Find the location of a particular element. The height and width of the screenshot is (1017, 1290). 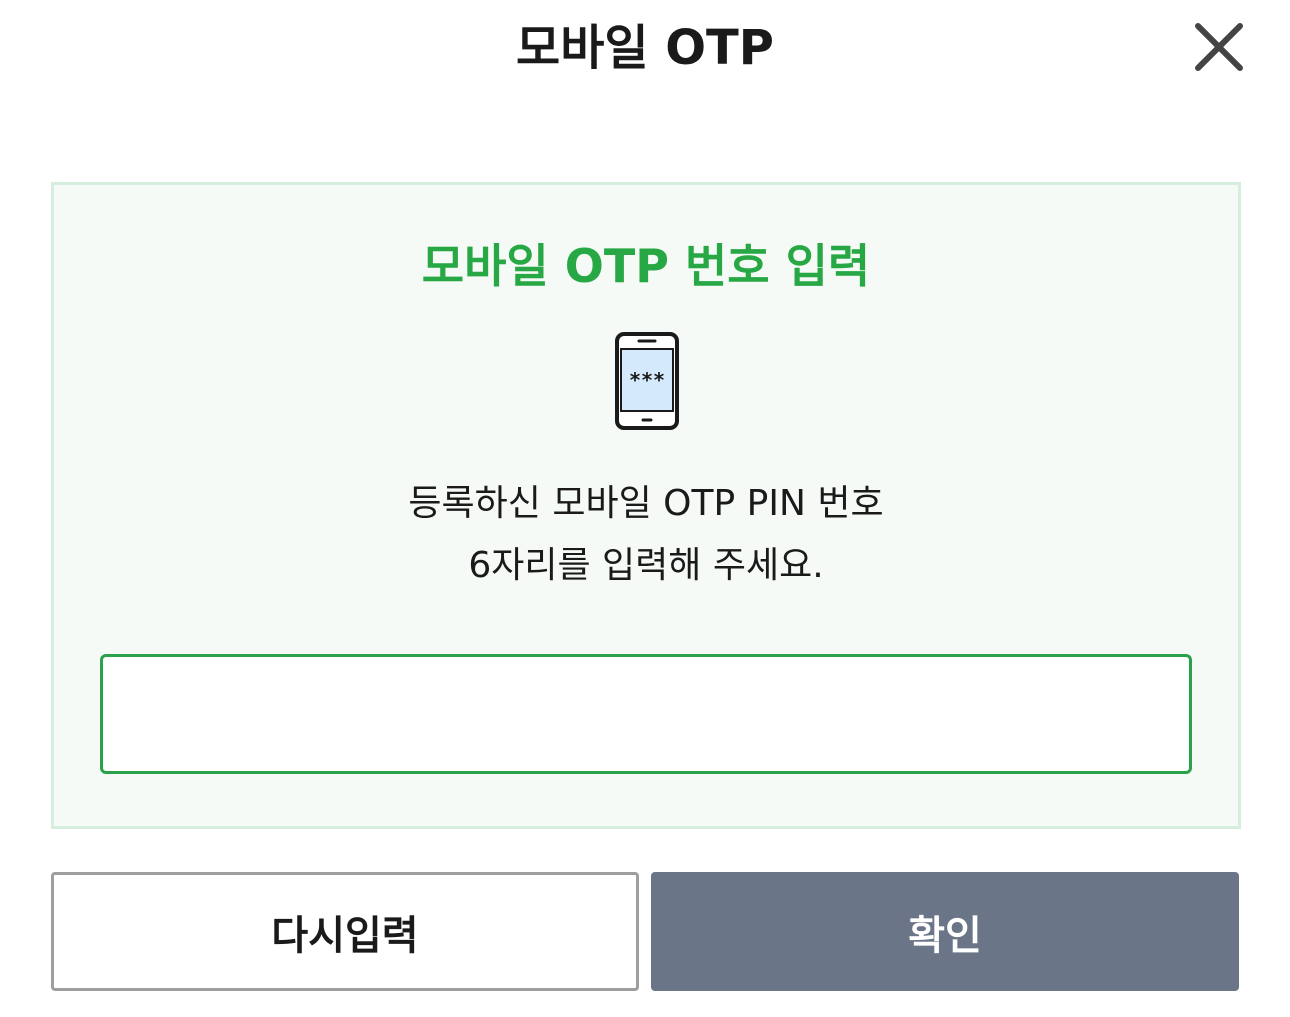

otp-pin-input is located at coordinates (646, 714).